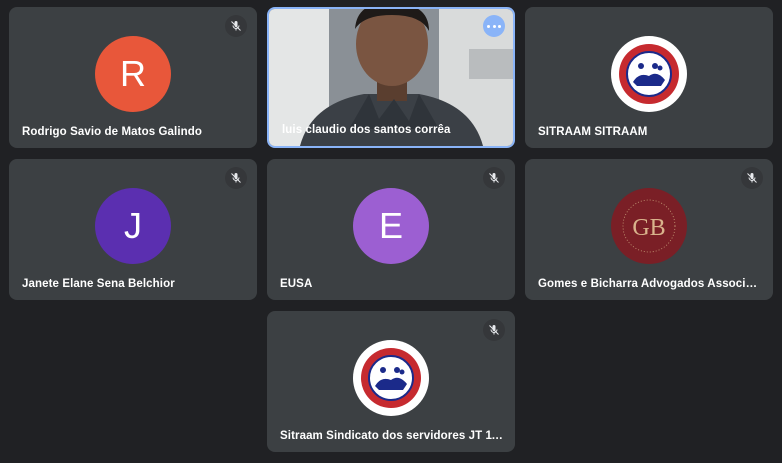 The image size is (782, 463). I want to click on more-options-button, so click(494, 26).